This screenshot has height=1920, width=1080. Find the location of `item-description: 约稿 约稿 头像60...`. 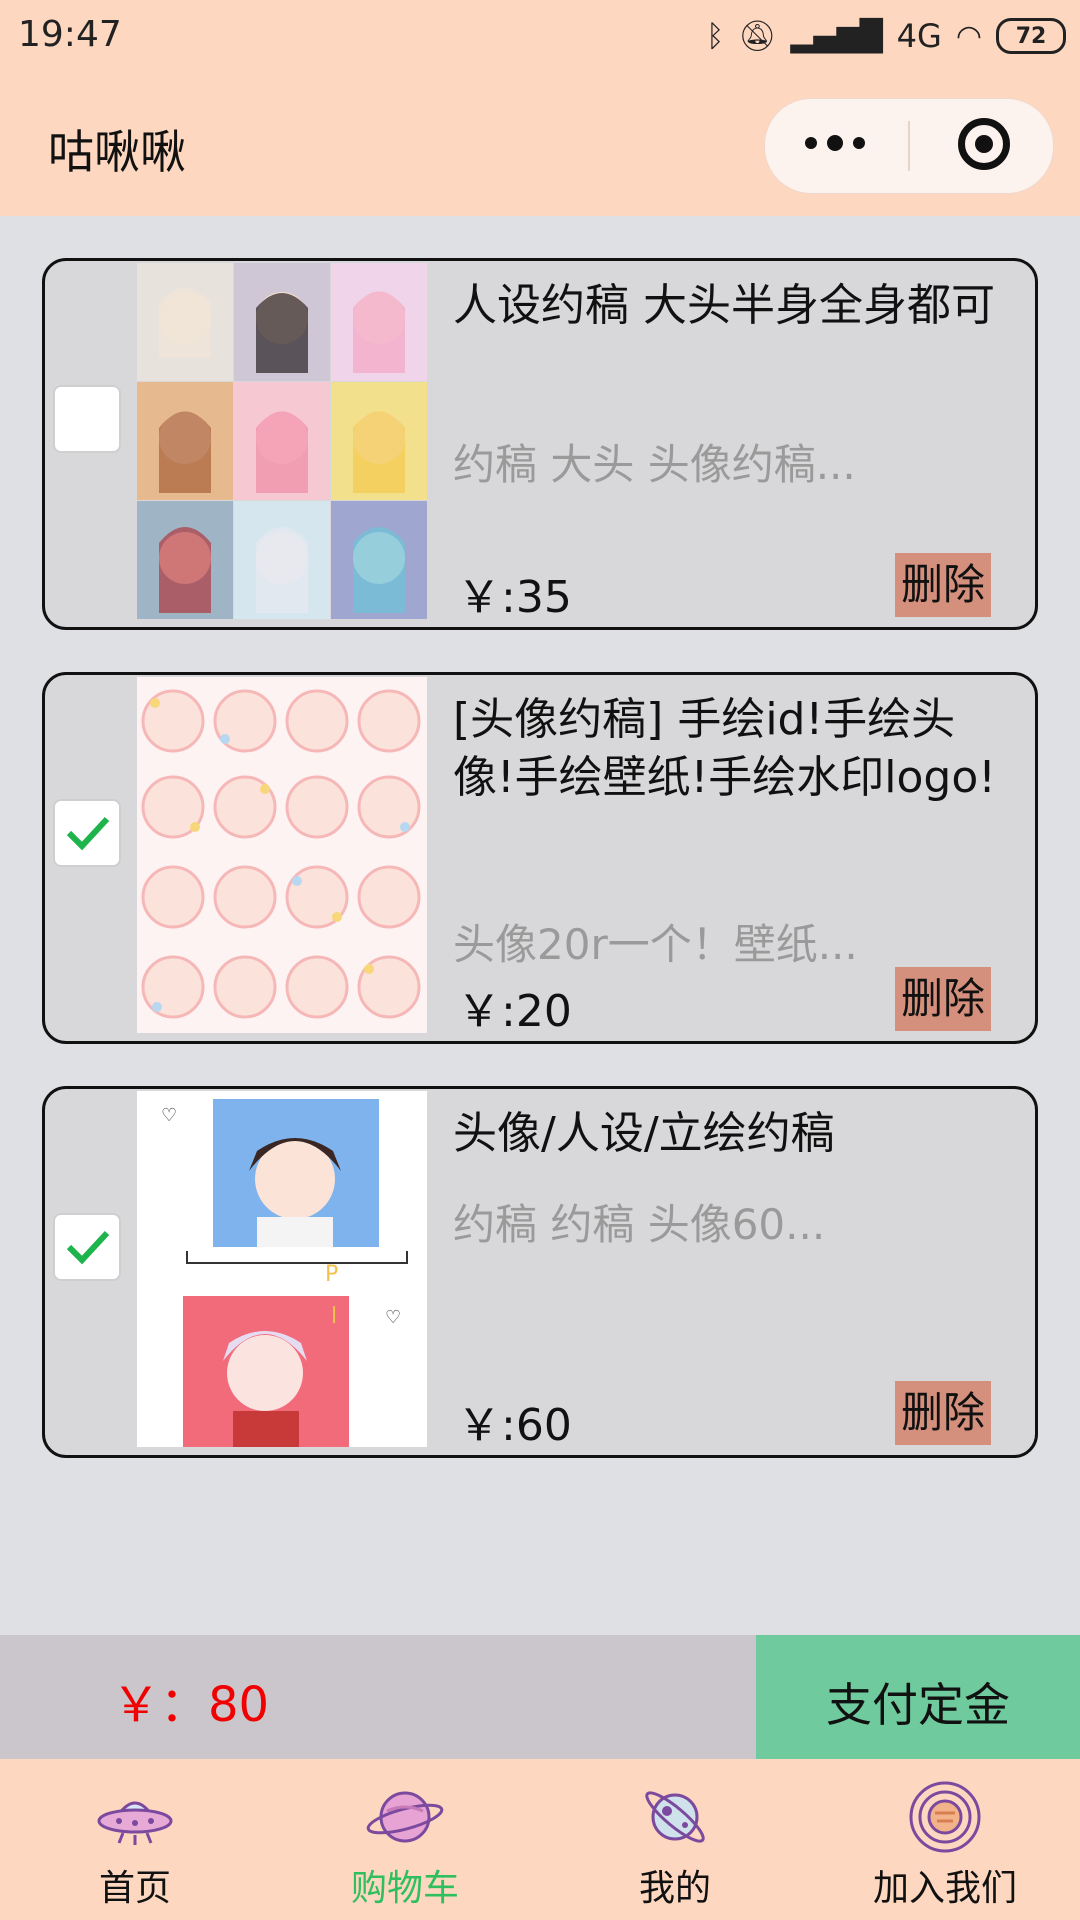

item-description: 约稿 约稿 头像60... is located at coordinates (639, 1224).